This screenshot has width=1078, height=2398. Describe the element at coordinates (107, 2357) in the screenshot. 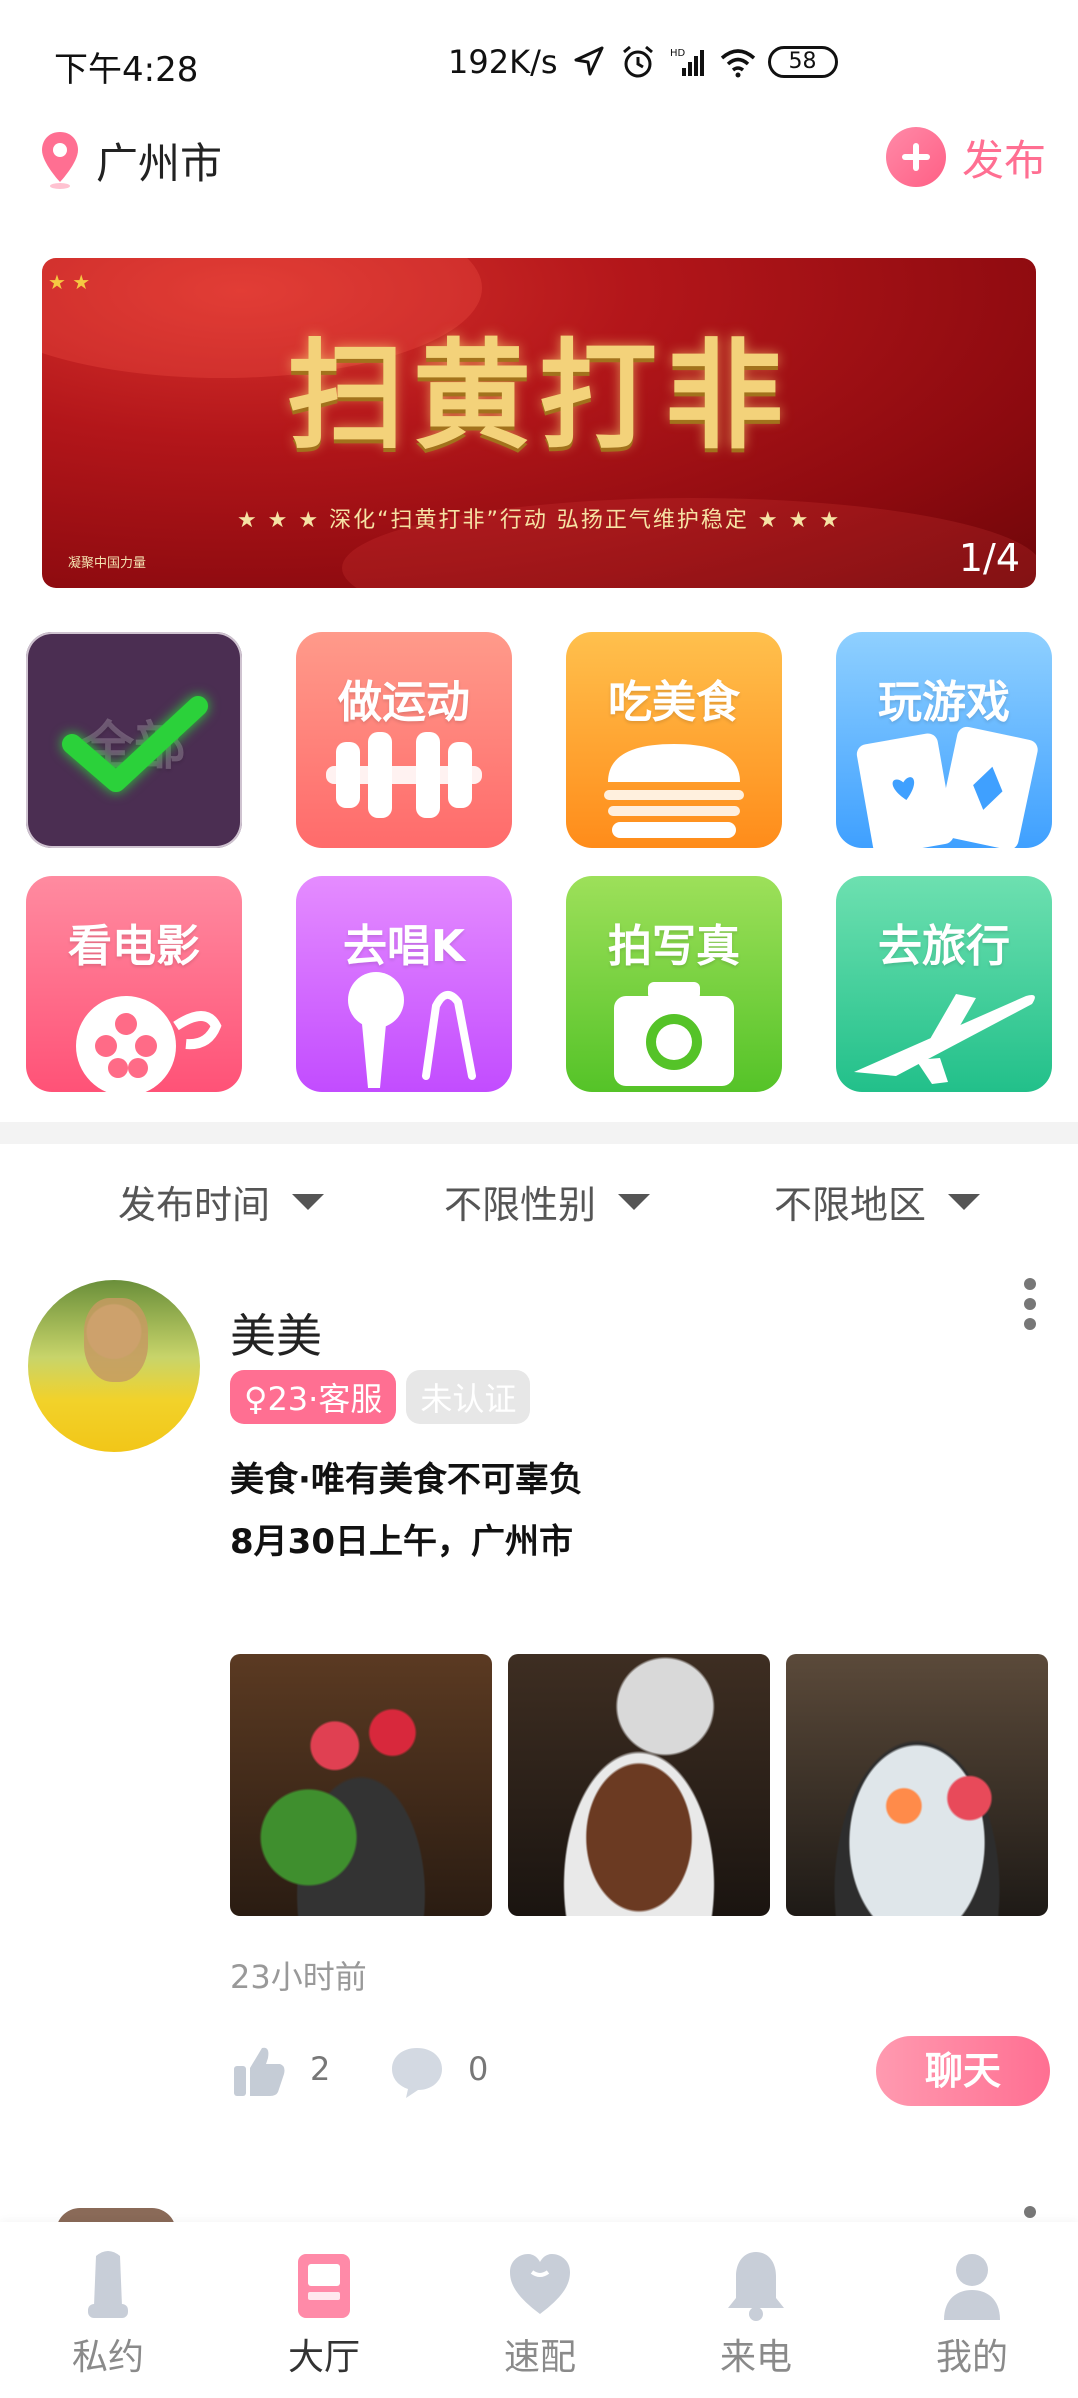

I see `nav-label: 私约` at that location.